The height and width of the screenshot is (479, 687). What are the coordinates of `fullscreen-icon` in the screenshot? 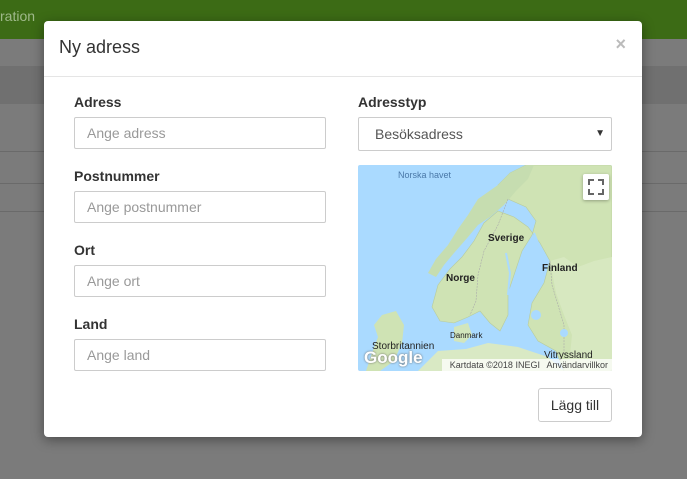 It's located at (596, 187).